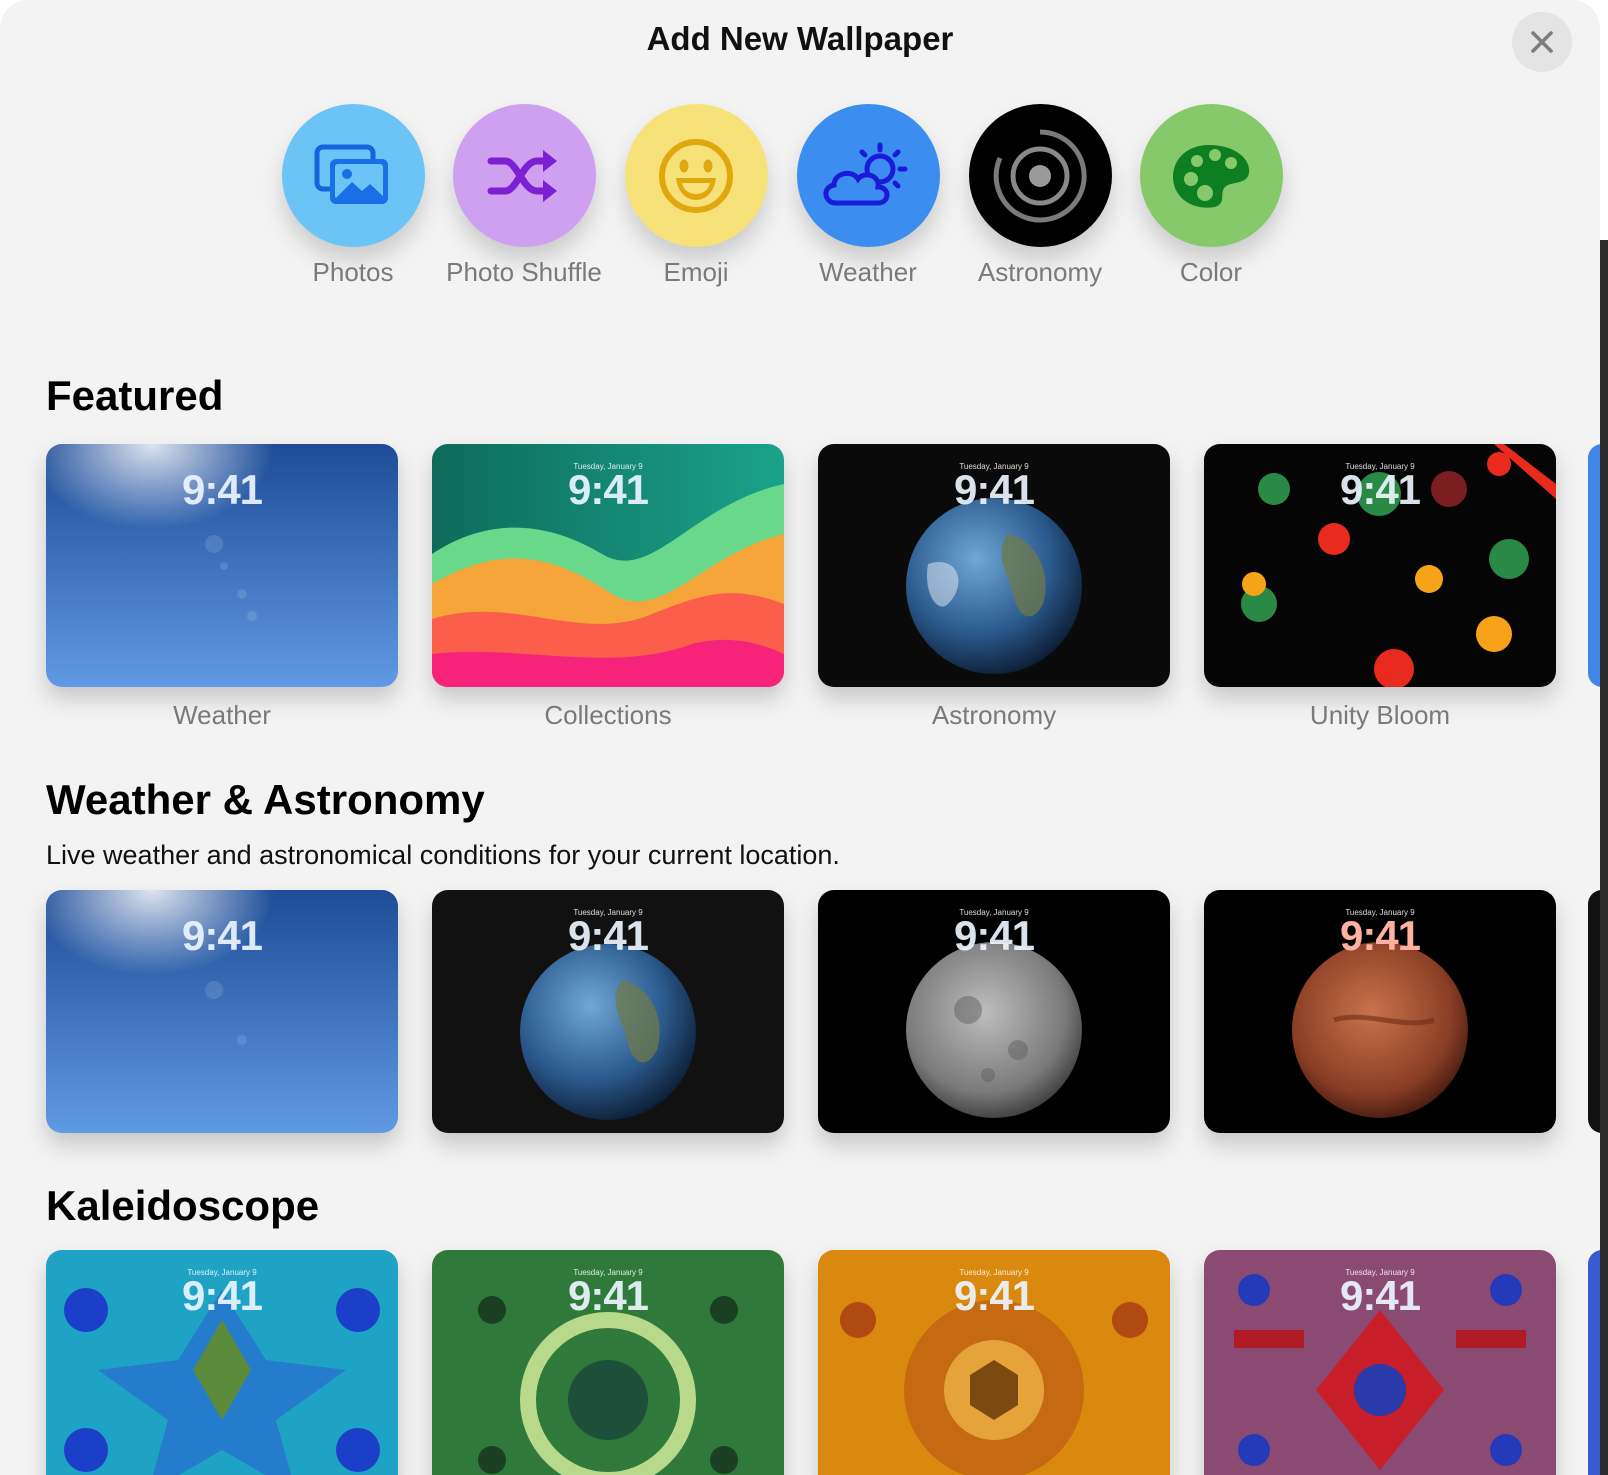 The width and height of the screenshot is (1608, 1475). I want to click on type-color: Color, so click(1211, 196).